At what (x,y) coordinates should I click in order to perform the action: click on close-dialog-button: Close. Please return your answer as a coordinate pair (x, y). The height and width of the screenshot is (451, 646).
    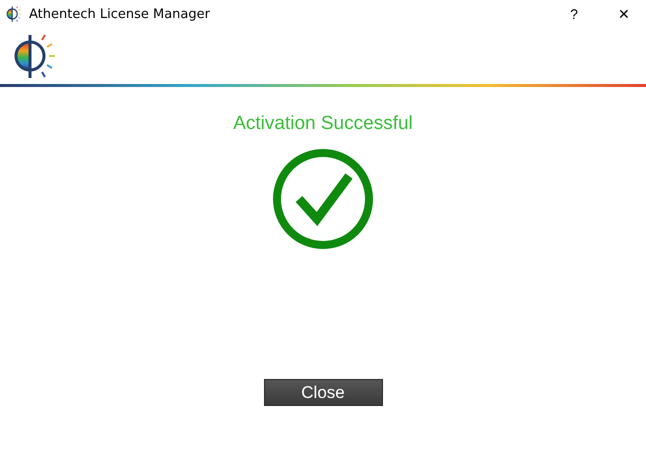
    Looking at the image, I should click on (323, 392).